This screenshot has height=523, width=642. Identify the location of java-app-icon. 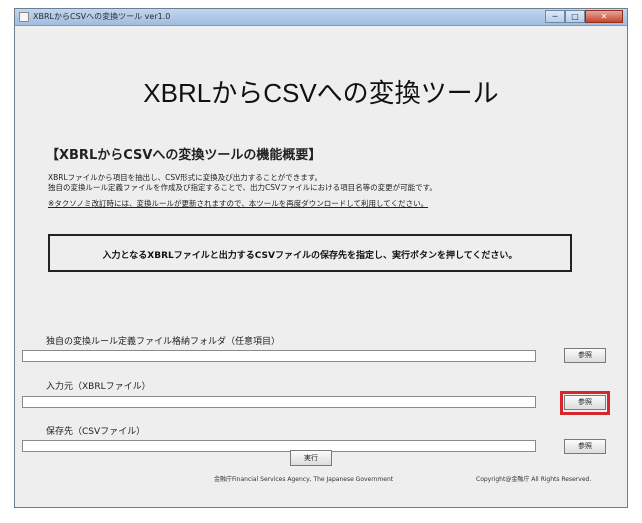
(24, 17).